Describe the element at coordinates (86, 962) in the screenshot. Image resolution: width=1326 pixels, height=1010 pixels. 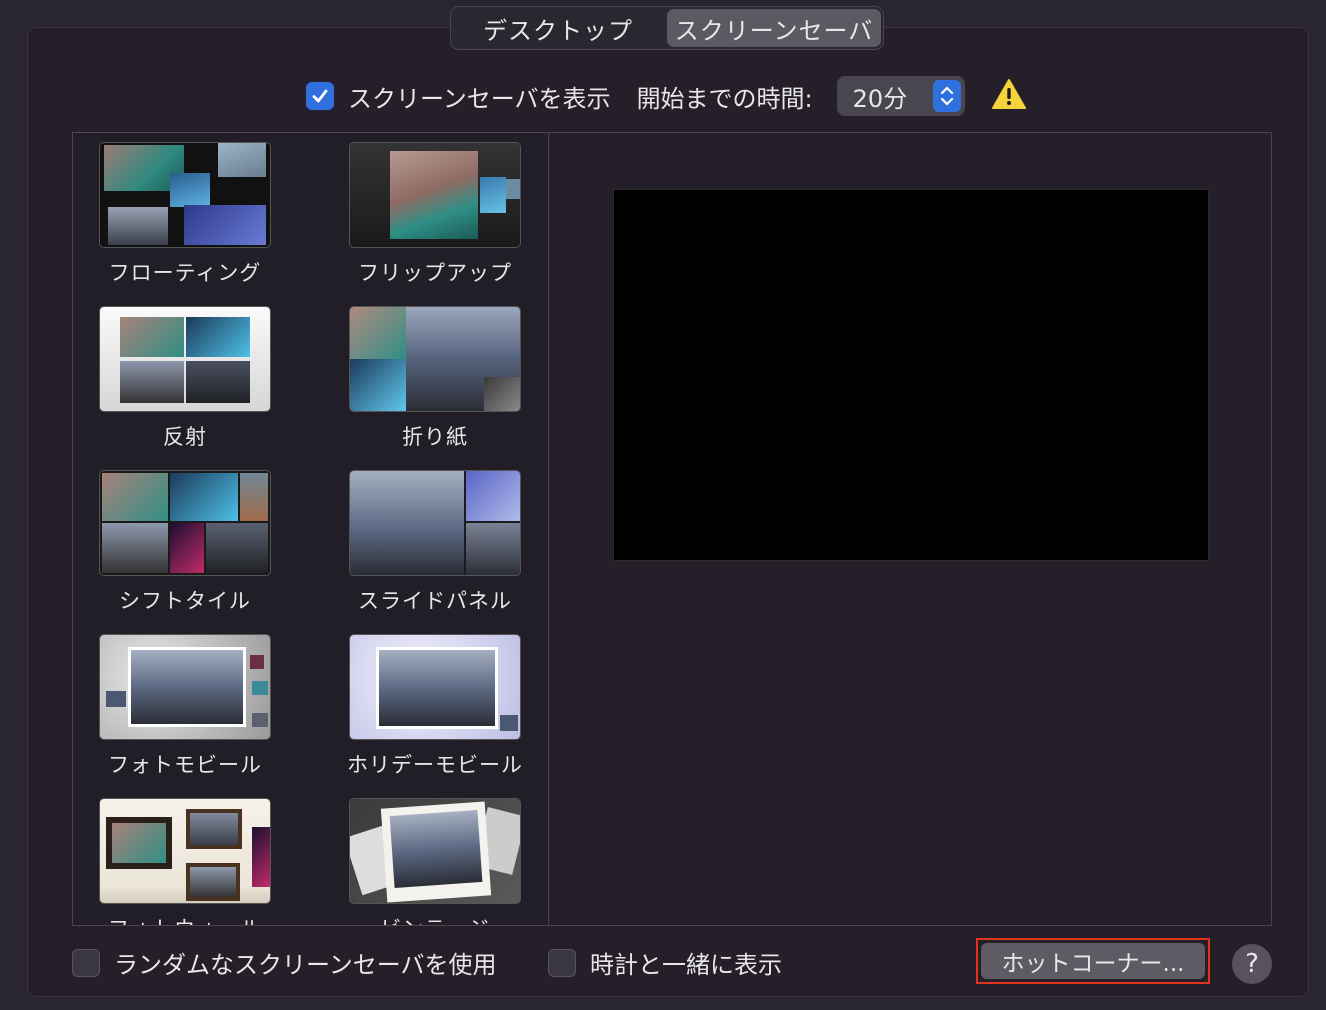
I see `random-screensaver-checkbox` at that location.